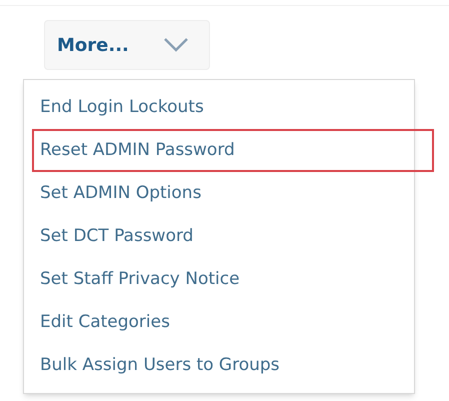 Image resolution: width=449 pixels, height=401 pixels. Describe the element at coordinates (175, 45) in the screenshot. I see `chevron-down-icon` at that location.